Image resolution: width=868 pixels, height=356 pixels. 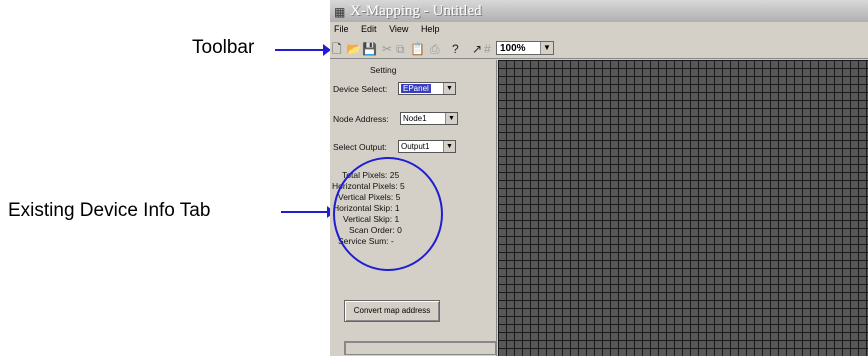 I want to click on menu-file: File, so click(x=341, y=29).